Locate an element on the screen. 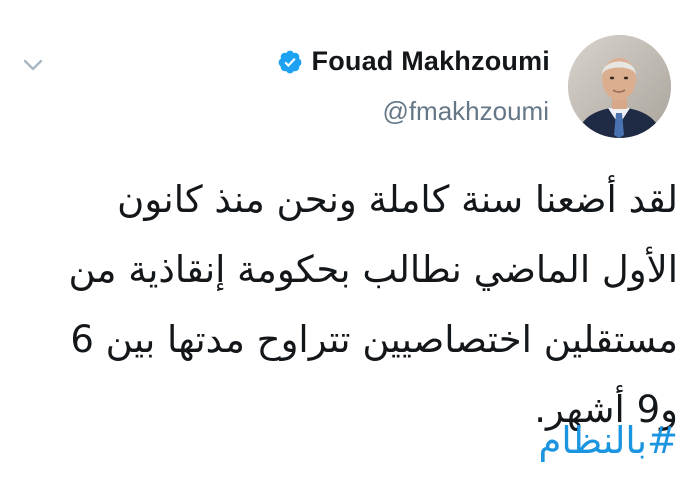  author-handle: @fmakhzoumi is located at coordinates (465, 111).